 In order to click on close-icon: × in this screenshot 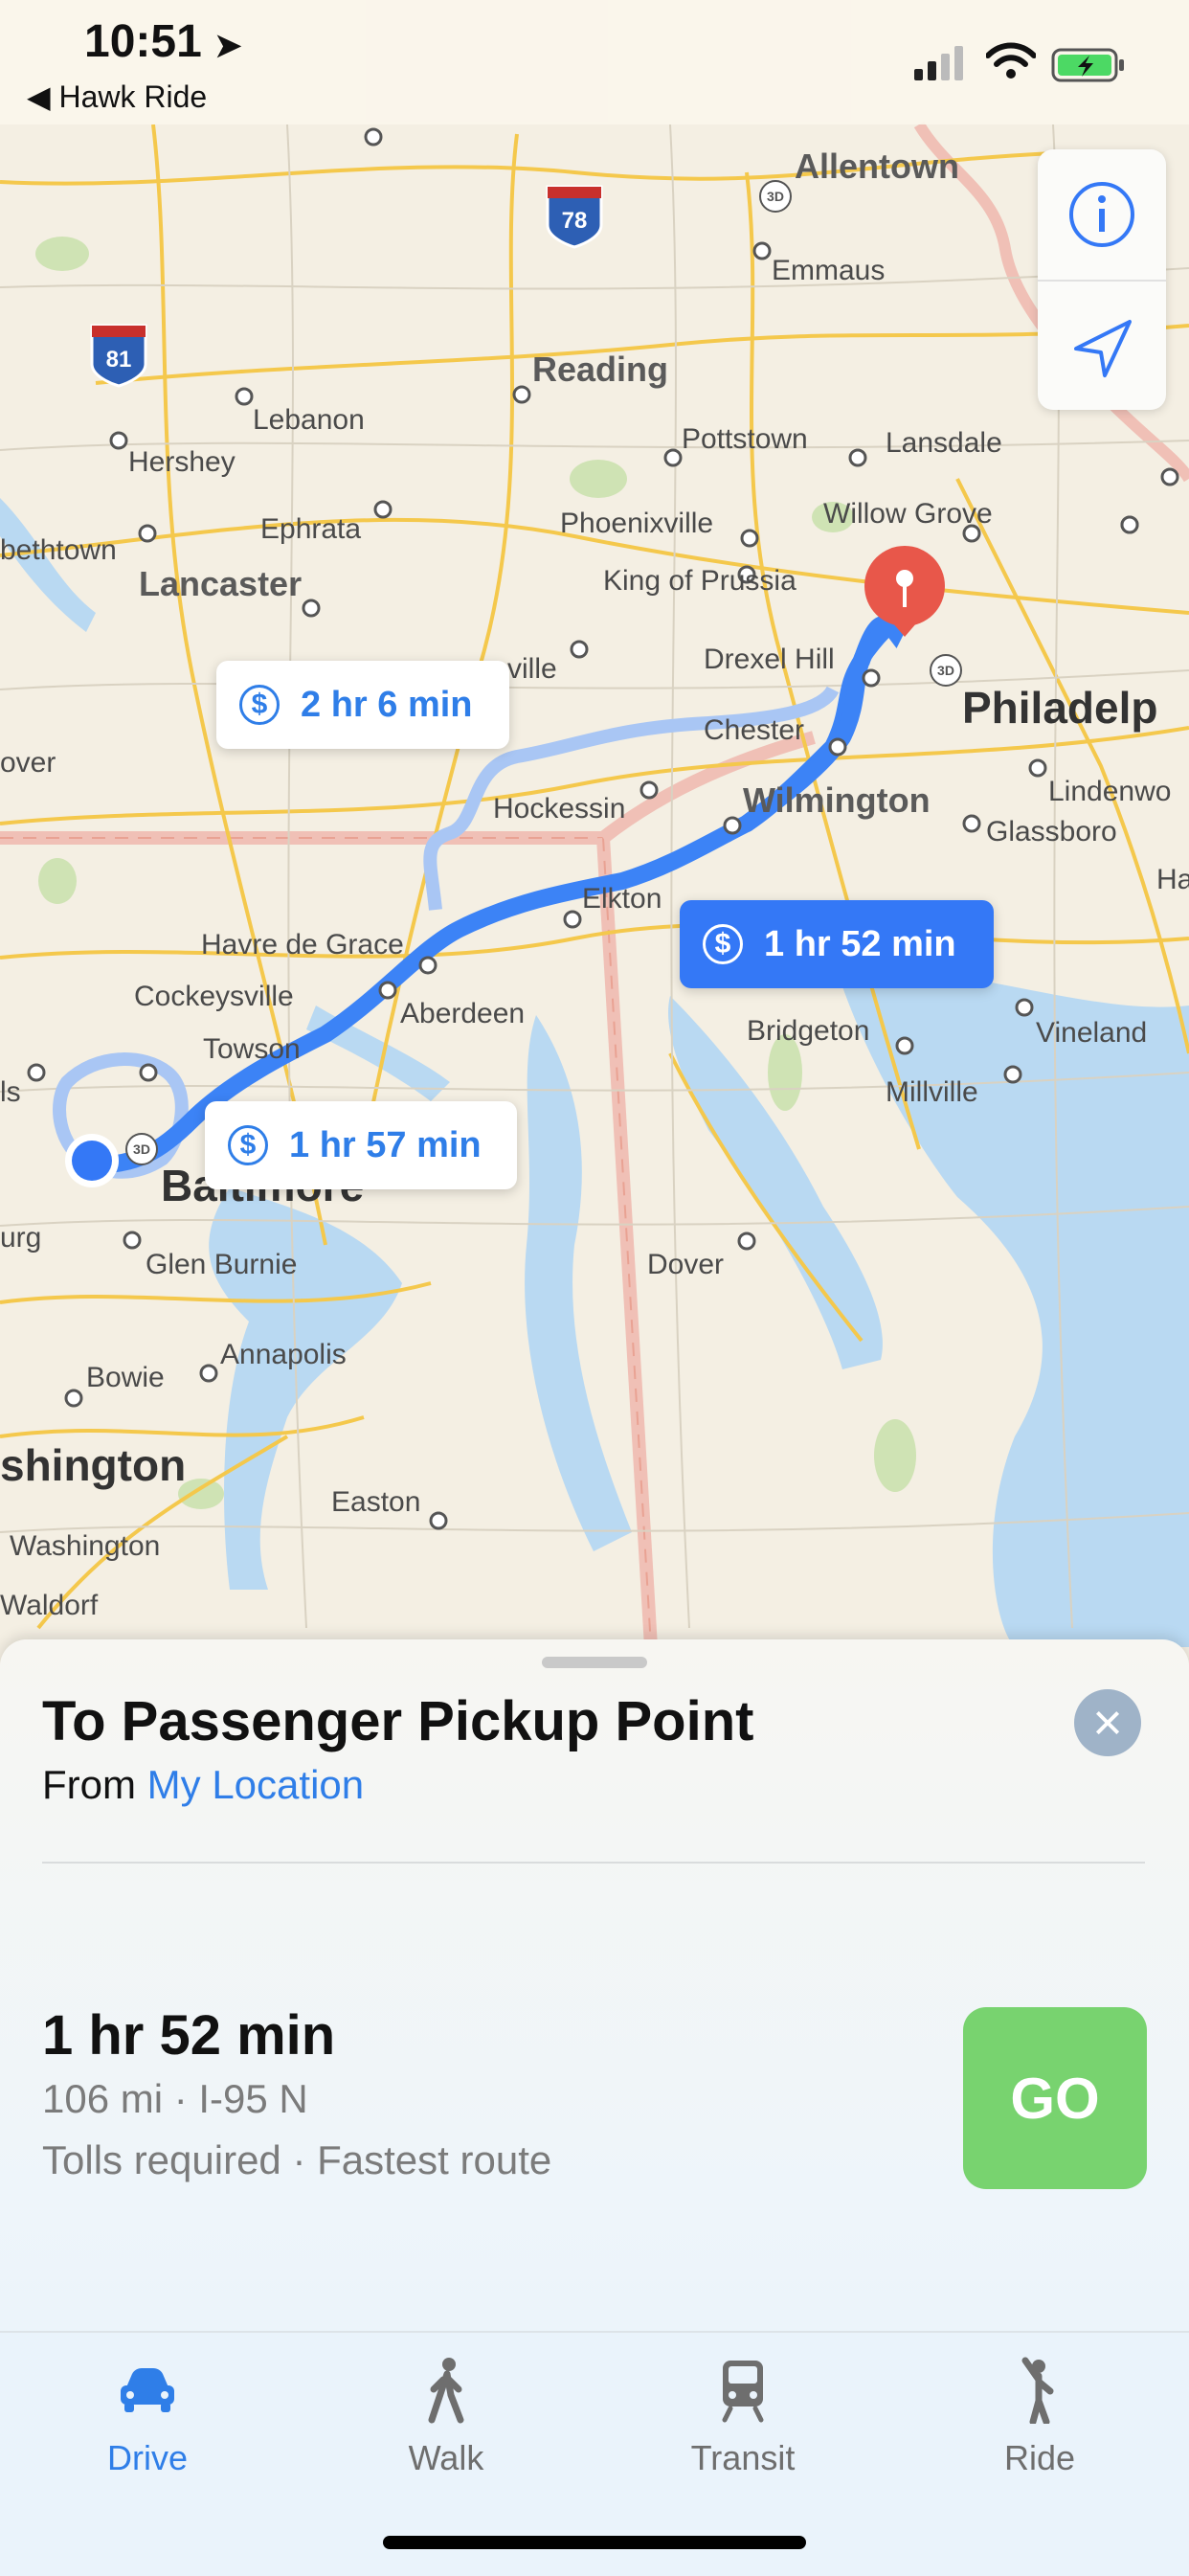, I will do `click(1107, 1722)`.